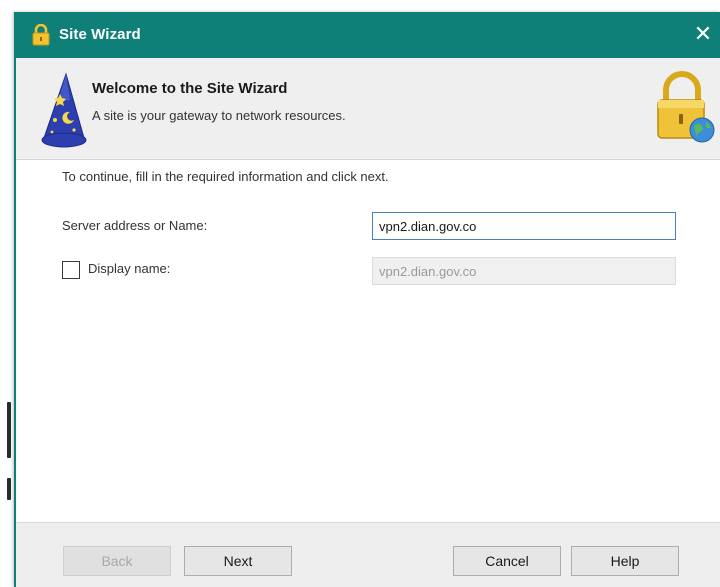 Image resolution: width=720 pixels, height=587 pixels. What do you see at coordinates (190, 88) in the screenshot?
I see `wizard-heading: Welcome to the Site Wizard` at bounding box center [190, 88].